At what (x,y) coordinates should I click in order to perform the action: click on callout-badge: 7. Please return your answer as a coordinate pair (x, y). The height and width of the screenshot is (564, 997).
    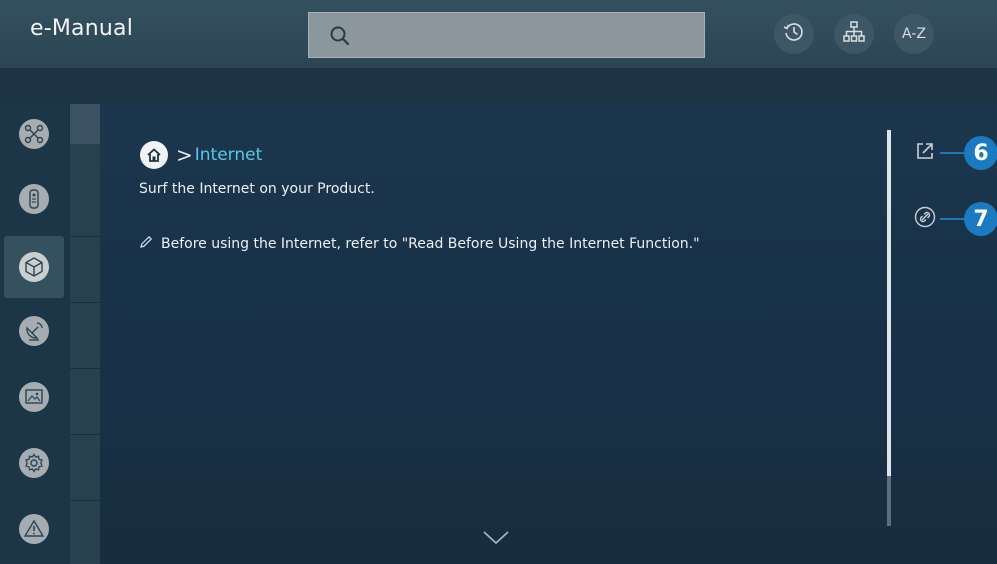
    Looking at the image, I should click on (980, 219).